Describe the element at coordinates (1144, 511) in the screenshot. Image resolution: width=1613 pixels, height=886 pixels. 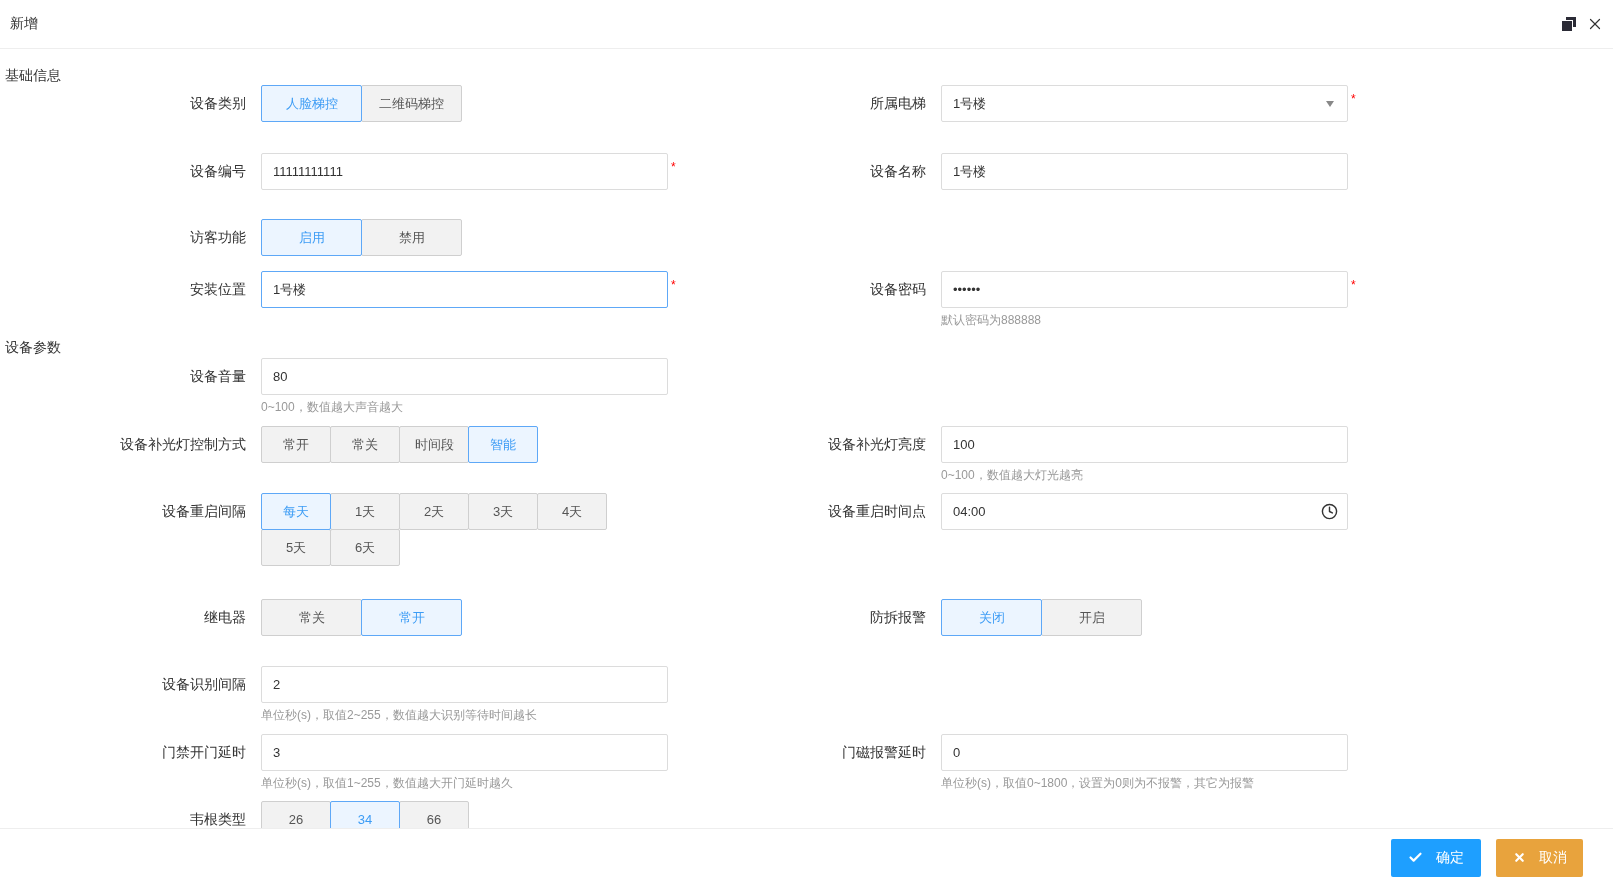
I see `time-field: 04:00` at that location.